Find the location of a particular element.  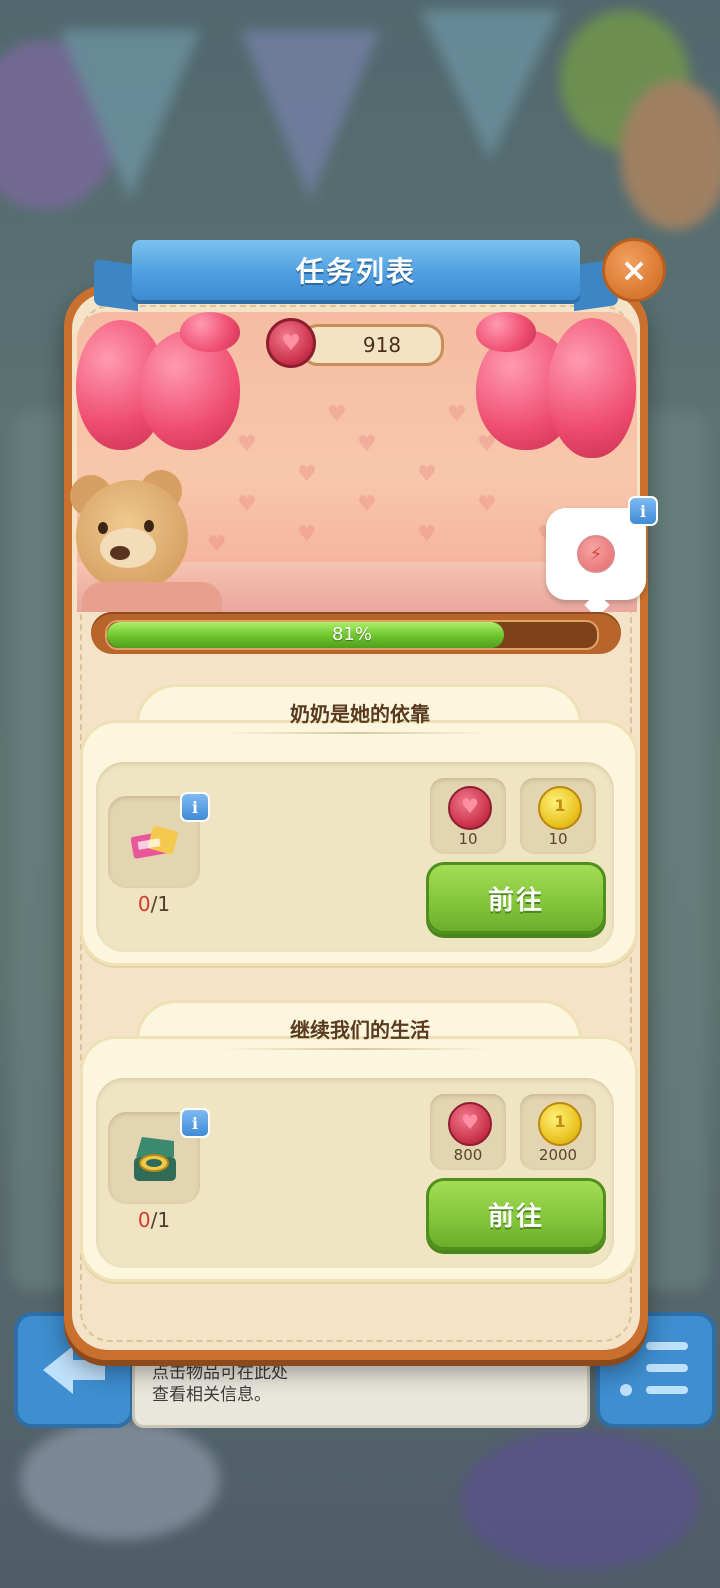

reward-slot: 2000 is located at coordinates (558, 1132).